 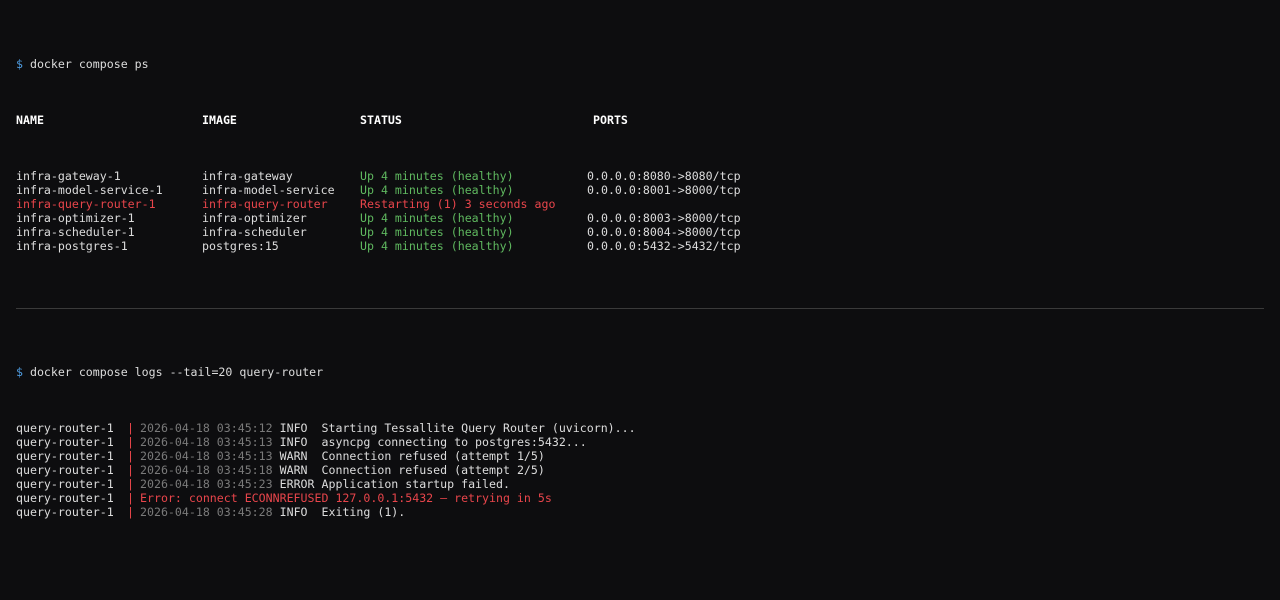 What do you see at coordinates (72, 246) in the screenshot?
I see `container-name: infra-postgres-1` at bounding box center [72, 246].